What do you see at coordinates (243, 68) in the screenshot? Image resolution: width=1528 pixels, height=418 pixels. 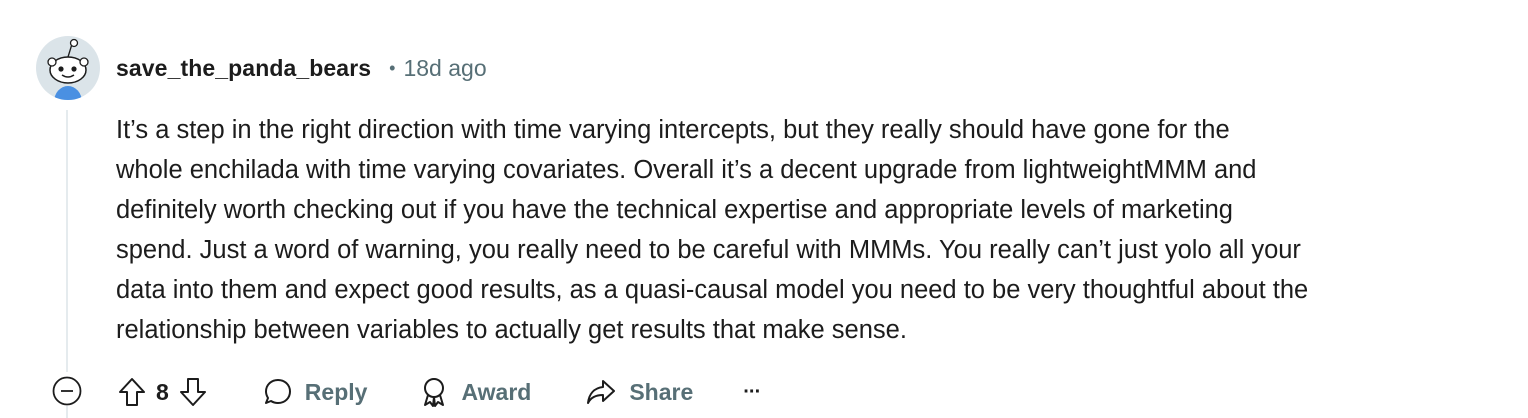 I see `author-username: save_the_panda_bears` at bounding box center [243, 68].